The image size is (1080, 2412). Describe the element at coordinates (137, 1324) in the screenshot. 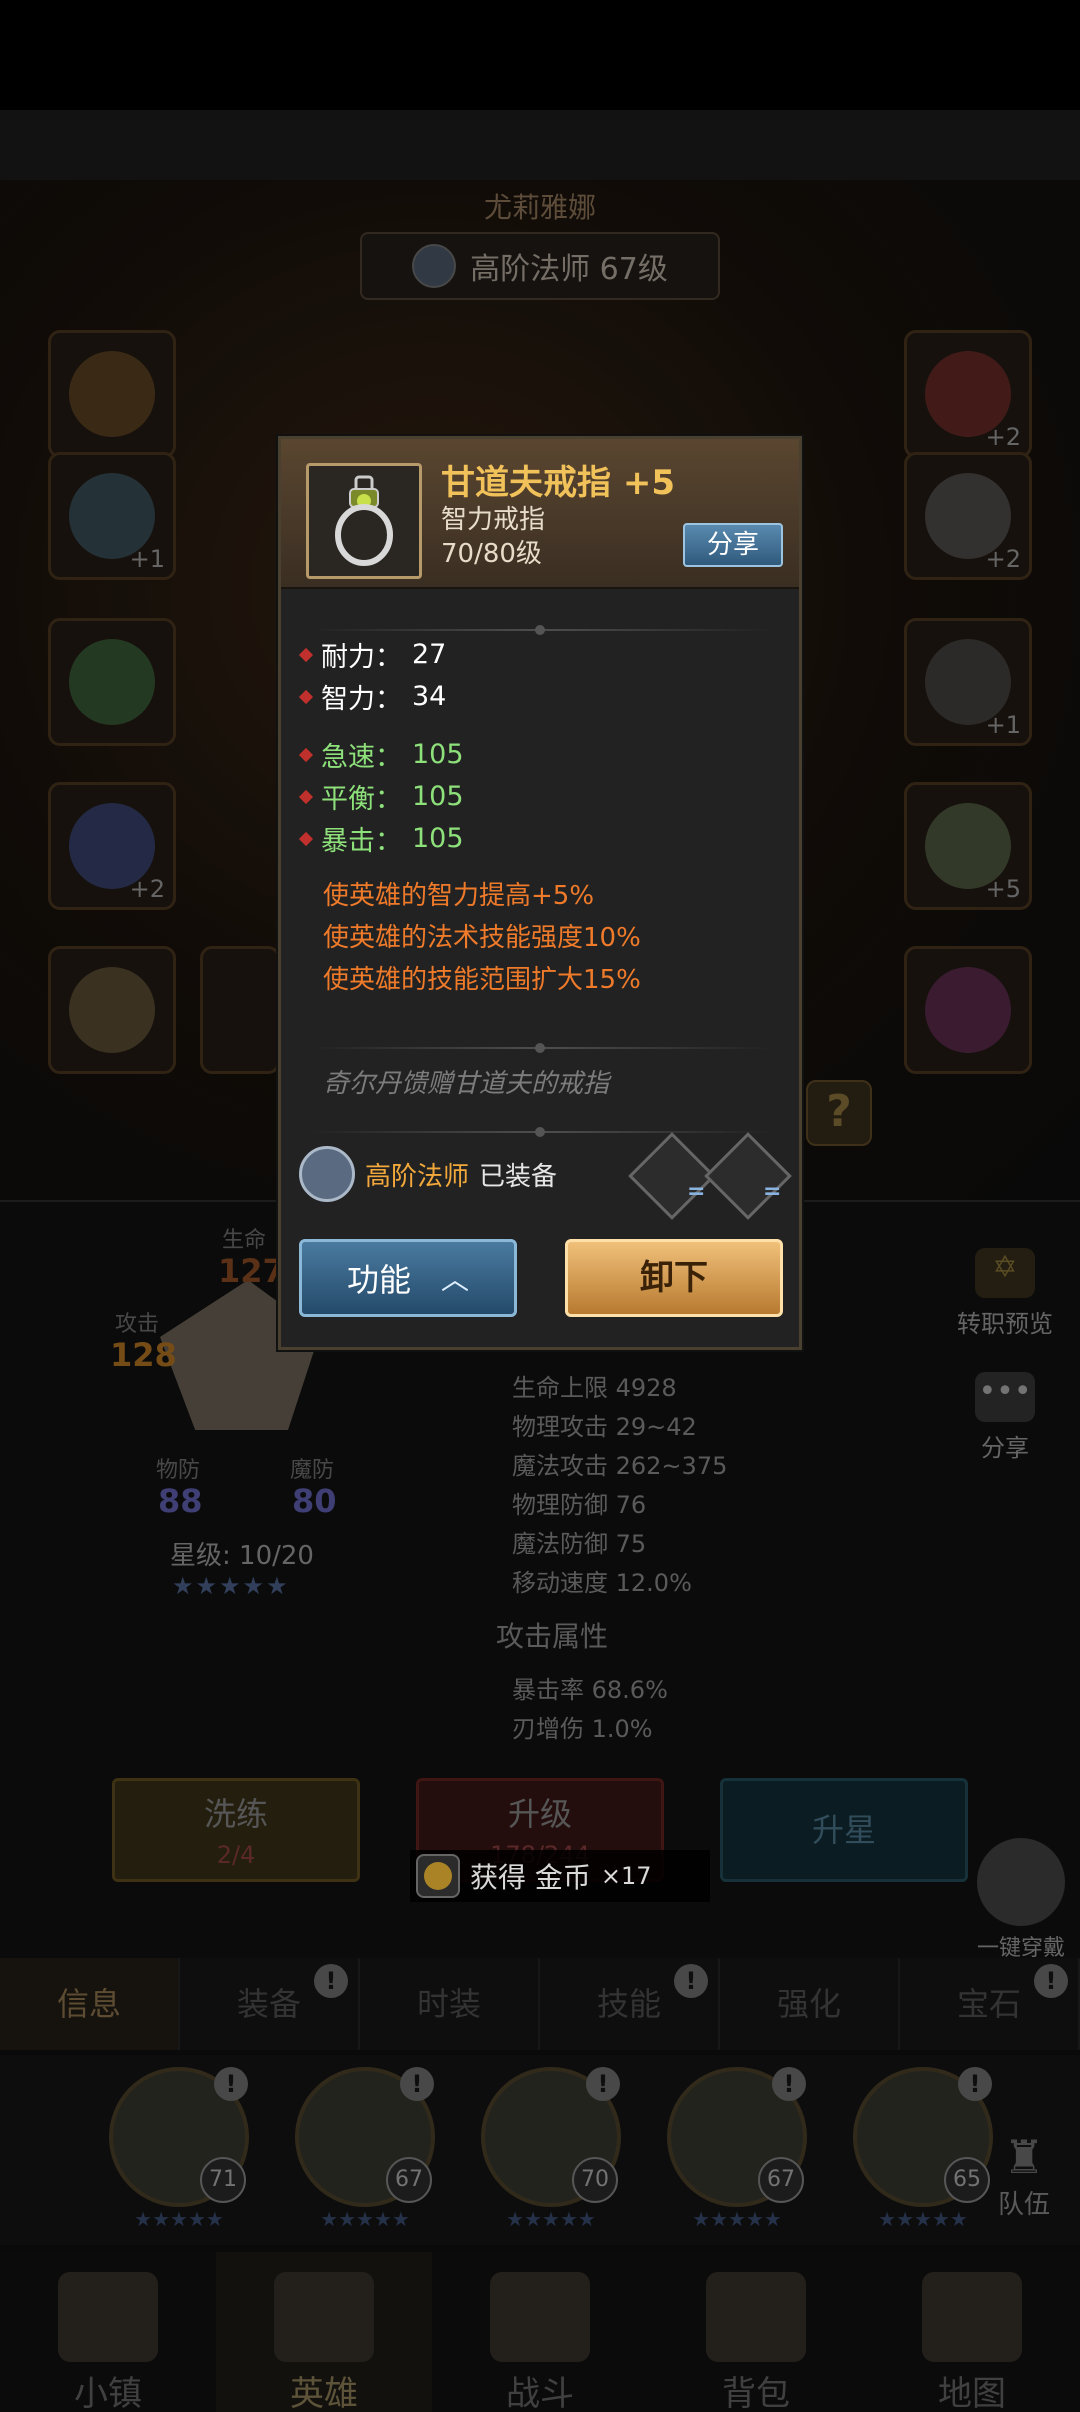

I see `radar-attack-label: 攻击` at that location.